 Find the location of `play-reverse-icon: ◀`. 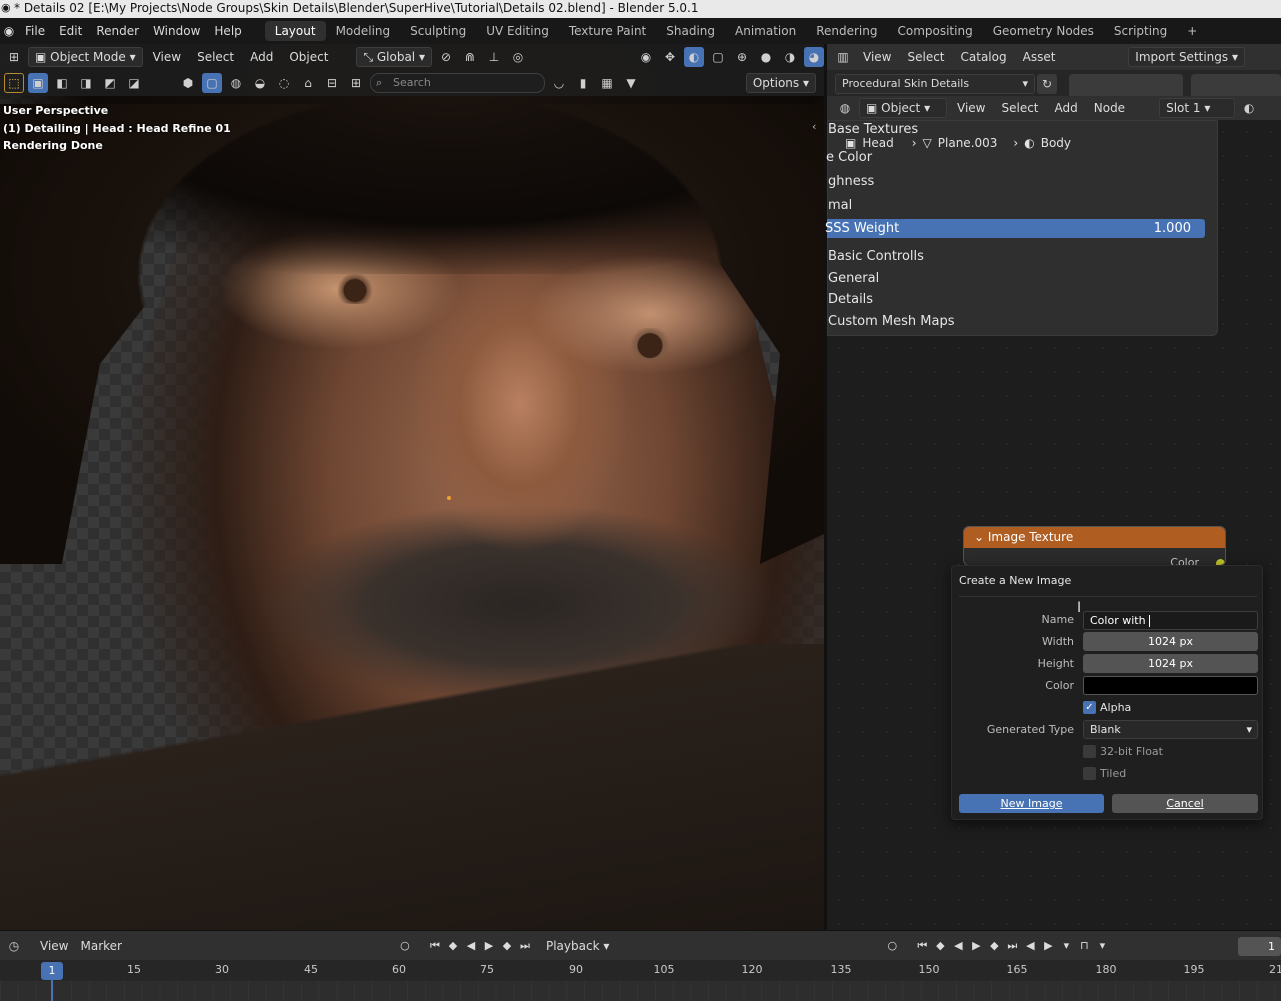

play-reverse-icon: ◀ is located at coordinates (471, 946).